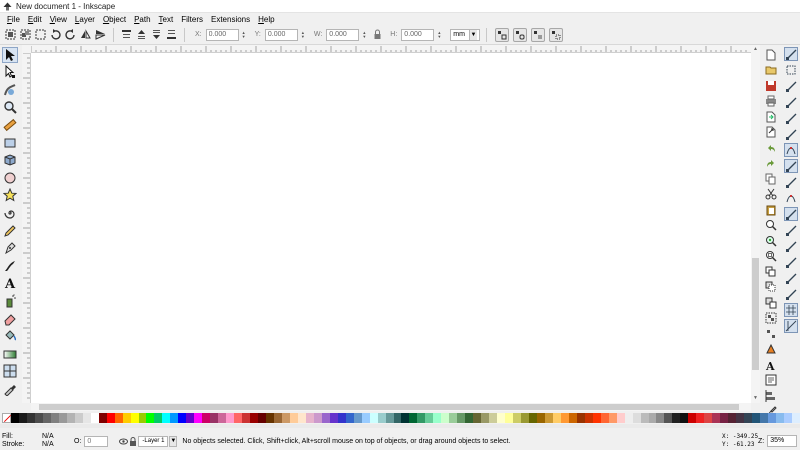  What do you see at coordinates (771, 86) in the screenshot?
I see `save-icon` at bounding box center [771, 86].